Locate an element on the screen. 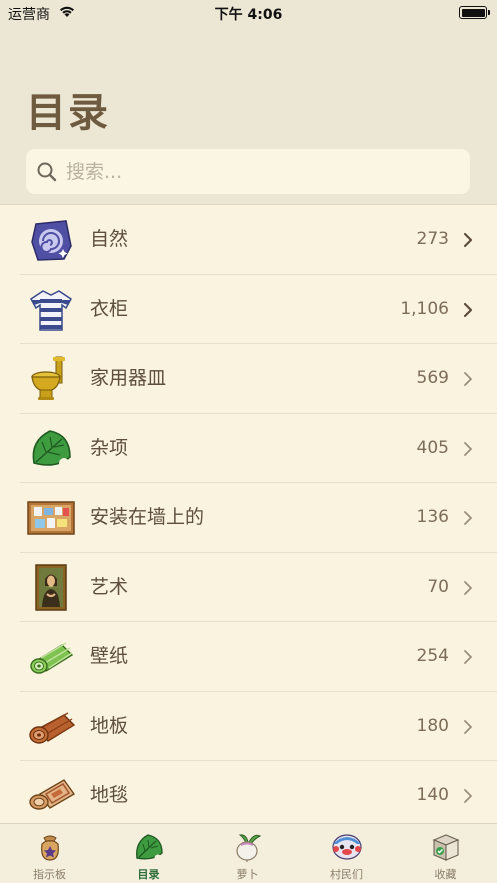 This screenshot has width=497, height=883. tab-catalog: 目录 is located at coordinates (148, 853).